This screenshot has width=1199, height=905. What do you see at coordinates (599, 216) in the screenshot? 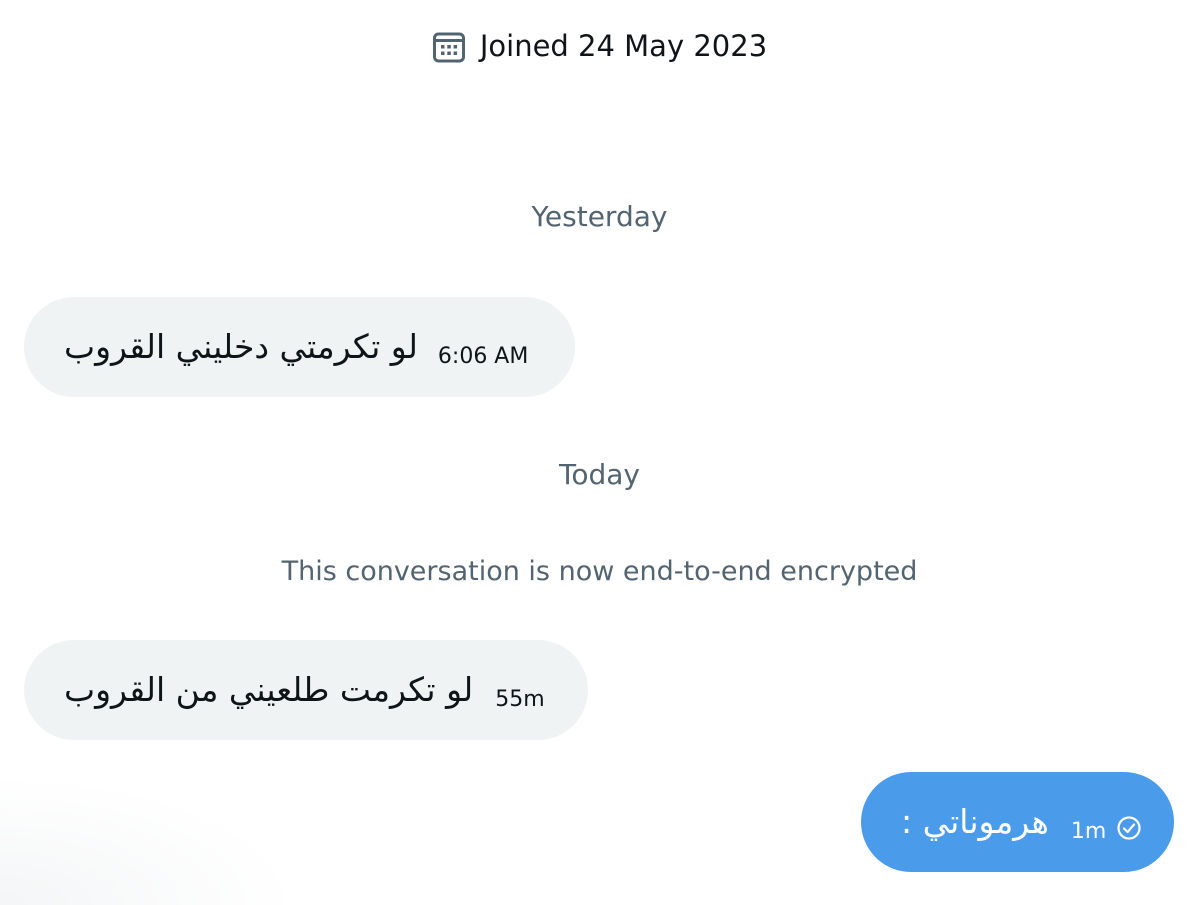
I see `day-divider-yesterday: Yesterday` at bounding box center [599, 216].